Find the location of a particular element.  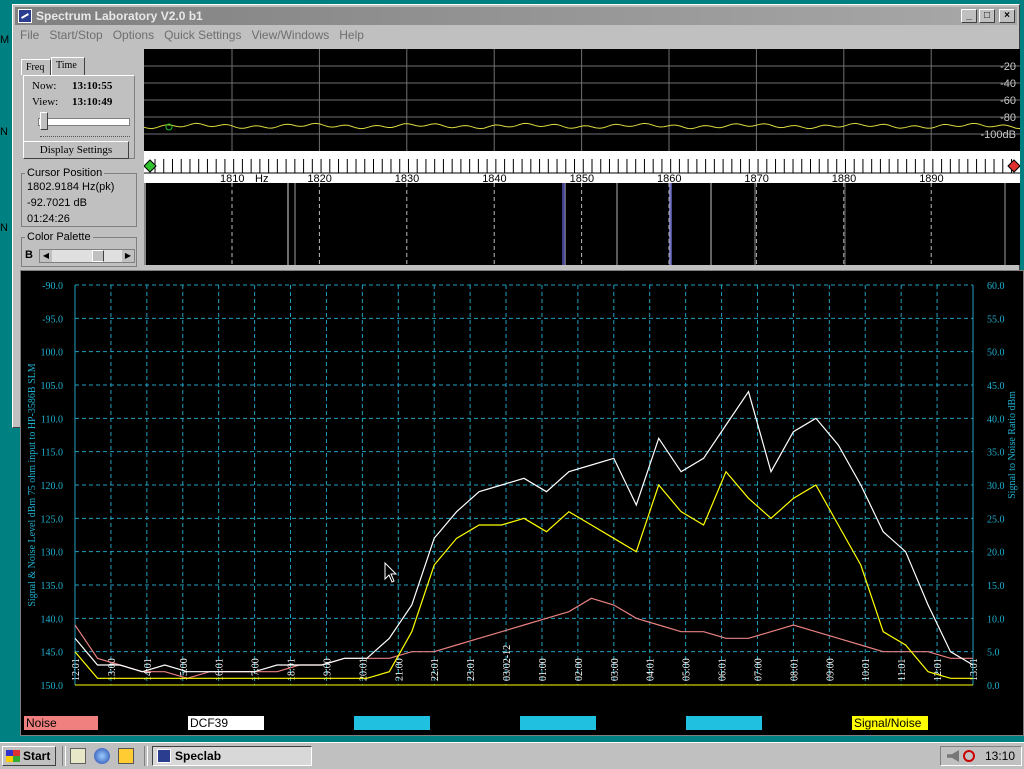

maximize-button: □ is located at coordinates (987, 16).